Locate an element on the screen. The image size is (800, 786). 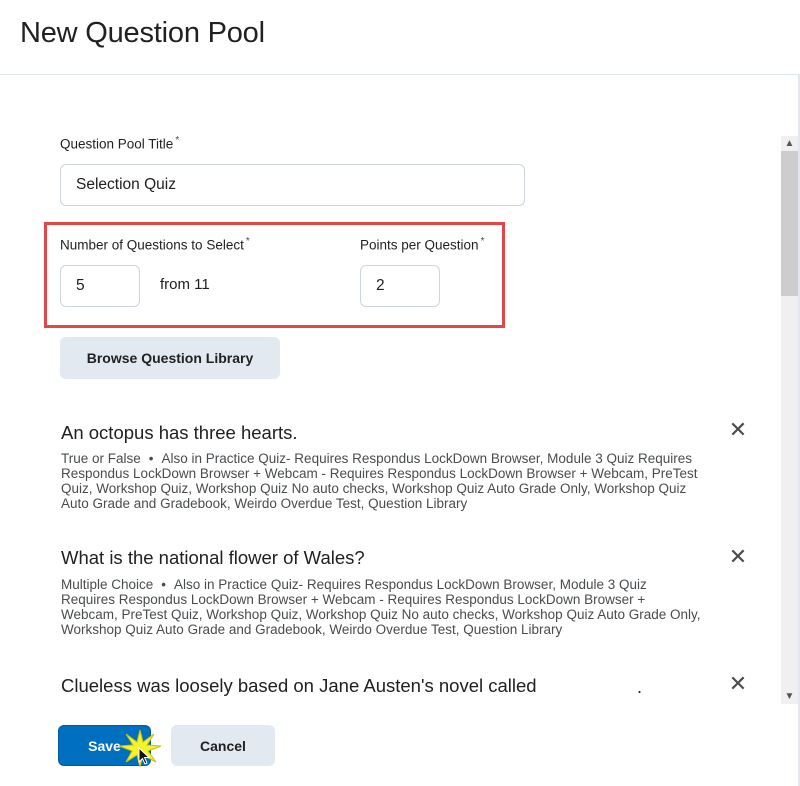
scrollbar: ▲ ▼ is located at coordinates (789, 420).